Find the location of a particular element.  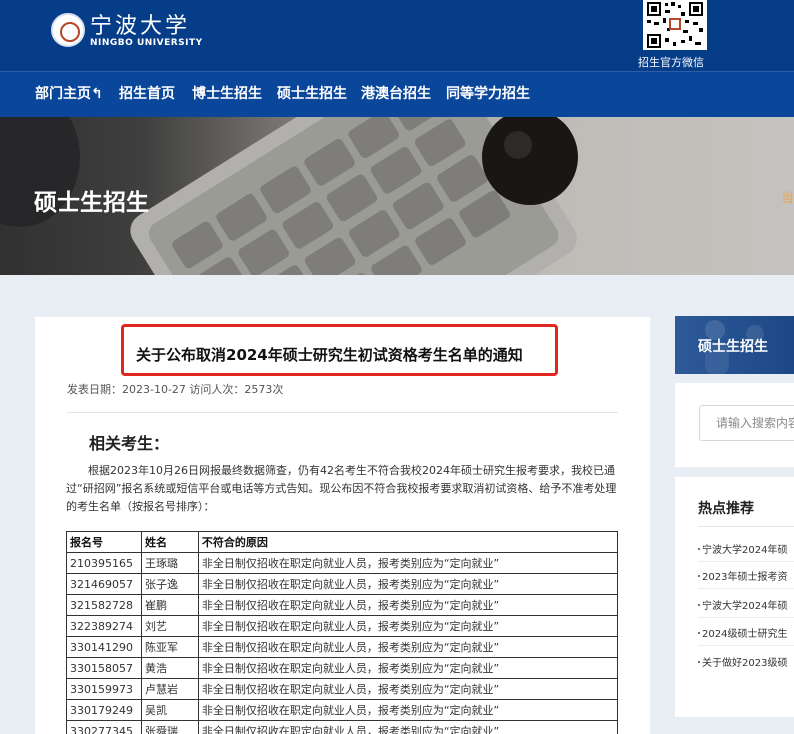

search-input is located at coordinates (746, 423).